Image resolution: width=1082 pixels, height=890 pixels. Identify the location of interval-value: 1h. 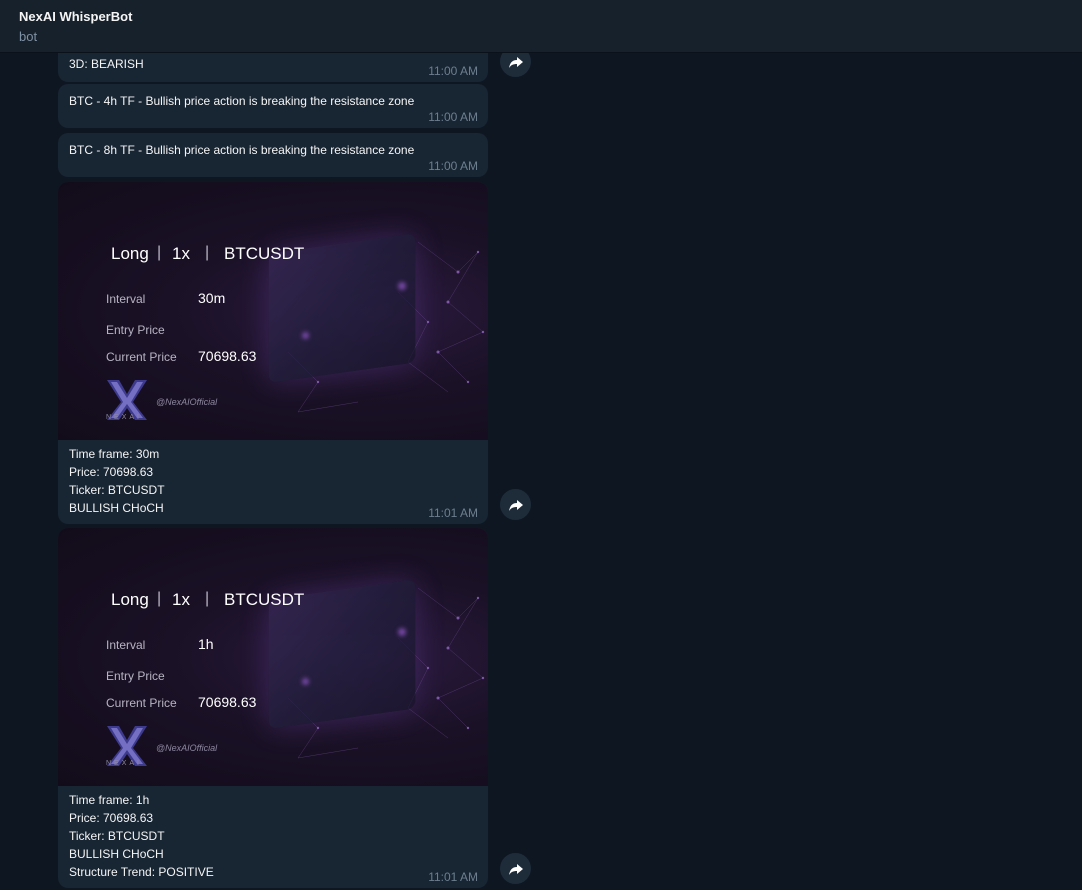
(206, 644).